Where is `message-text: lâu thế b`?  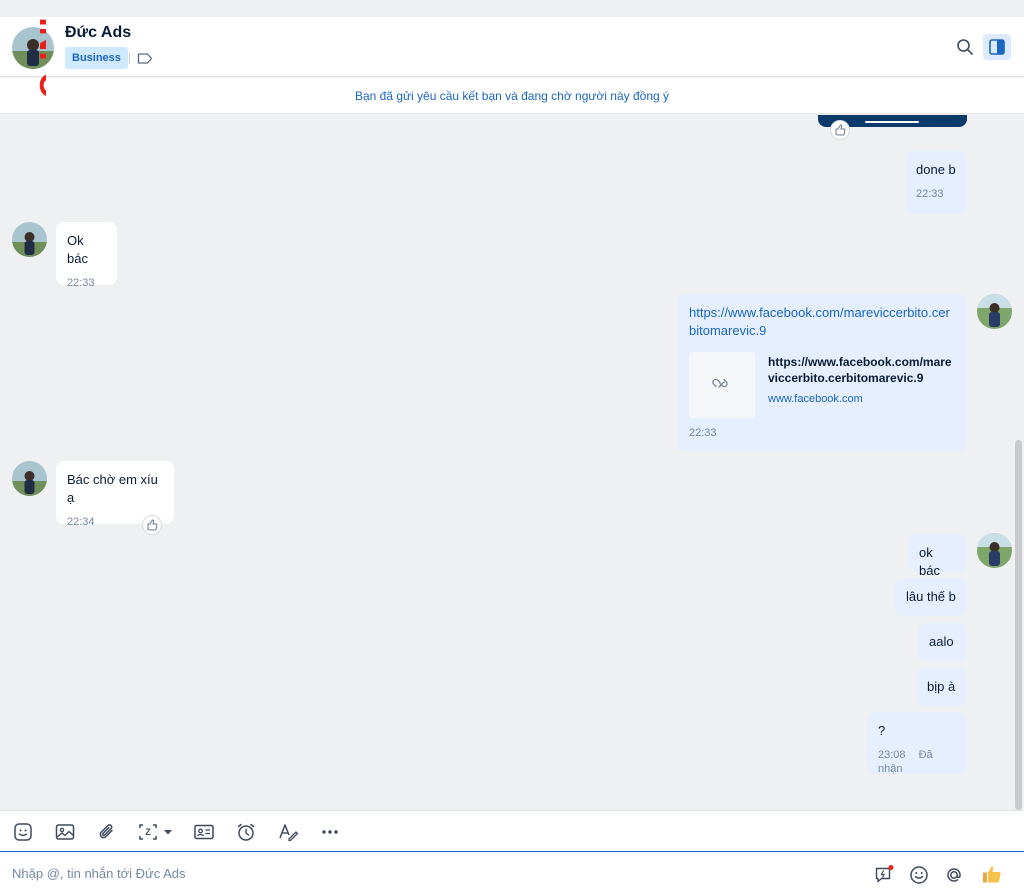 message-text: lâu thế b is located at coordinates (931, 596).